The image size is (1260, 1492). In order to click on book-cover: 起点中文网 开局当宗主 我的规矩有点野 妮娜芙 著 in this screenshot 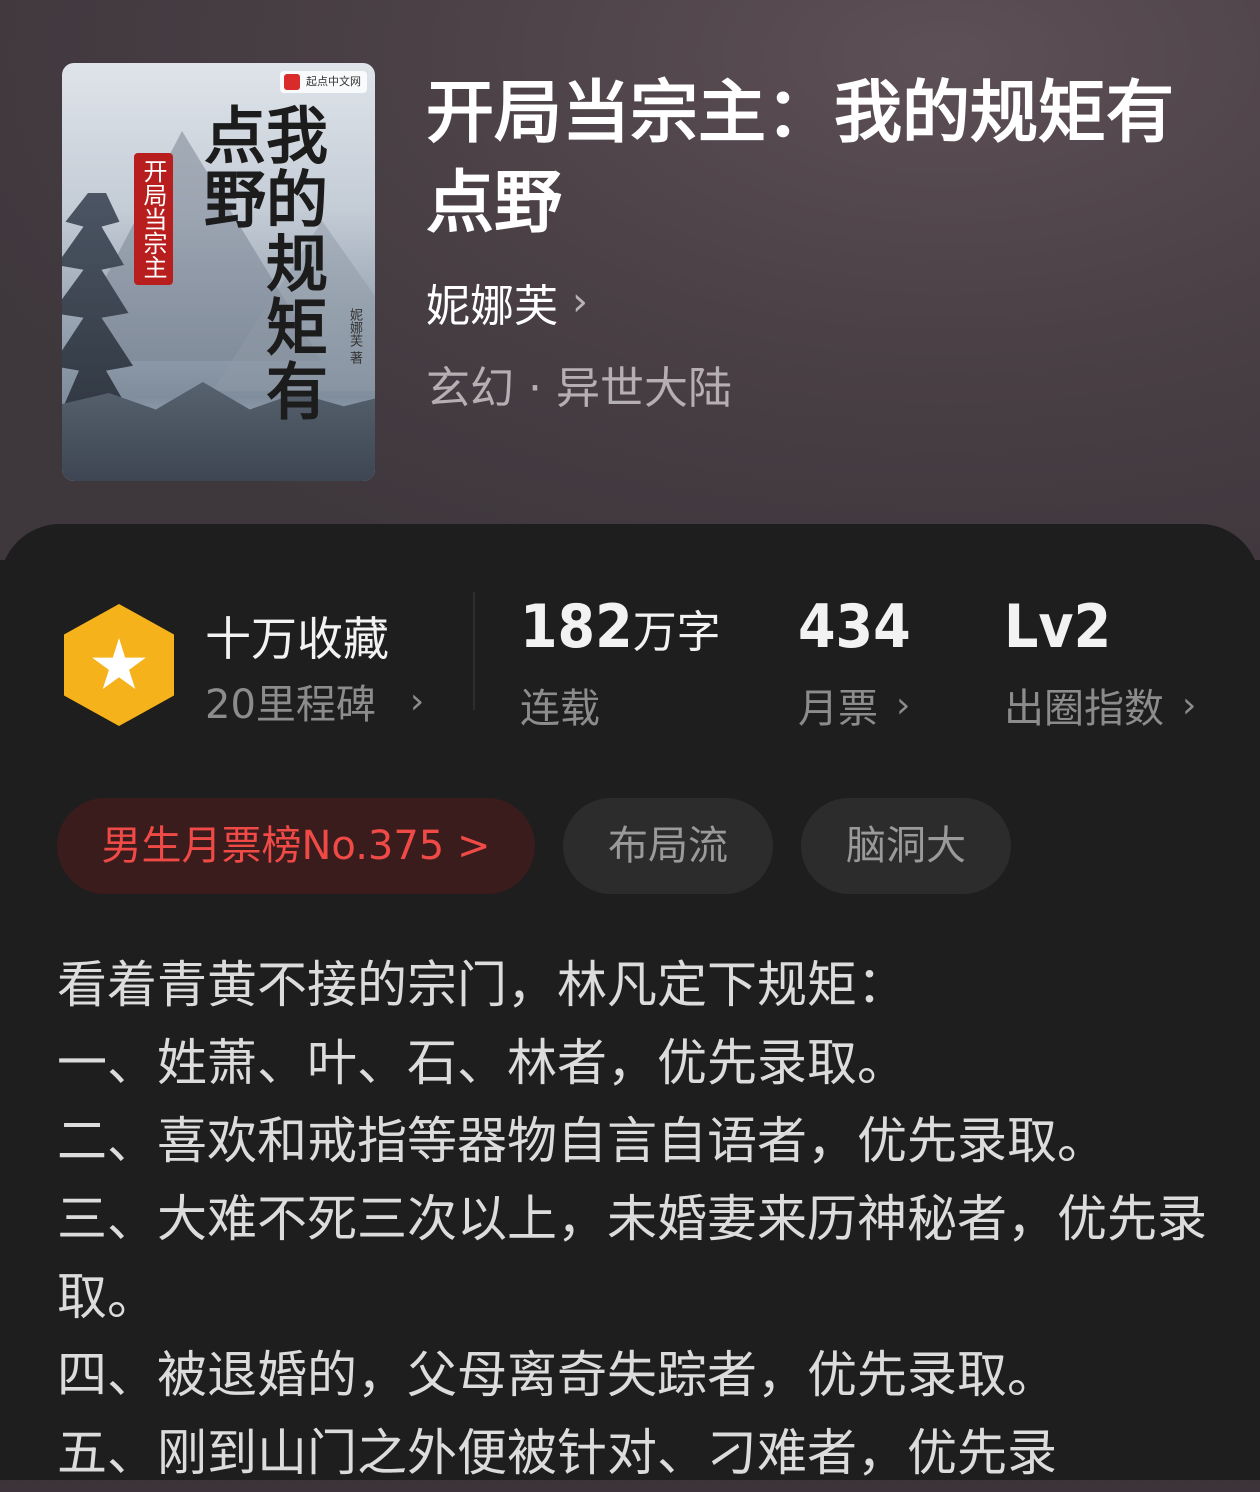, I will do `click(218, 272)`.